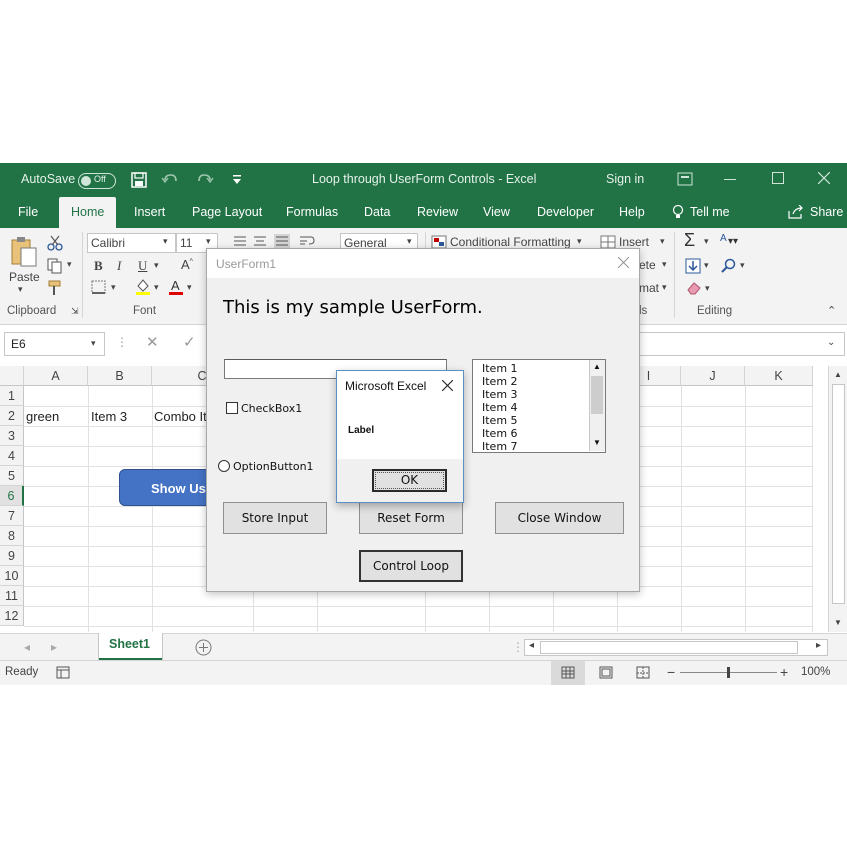 The height and width of the screenshot is (847, 847). What do you see at coordinates (12, 436) in the screenshot?
I see `row-header: 3` at bounding box center [12, 436].